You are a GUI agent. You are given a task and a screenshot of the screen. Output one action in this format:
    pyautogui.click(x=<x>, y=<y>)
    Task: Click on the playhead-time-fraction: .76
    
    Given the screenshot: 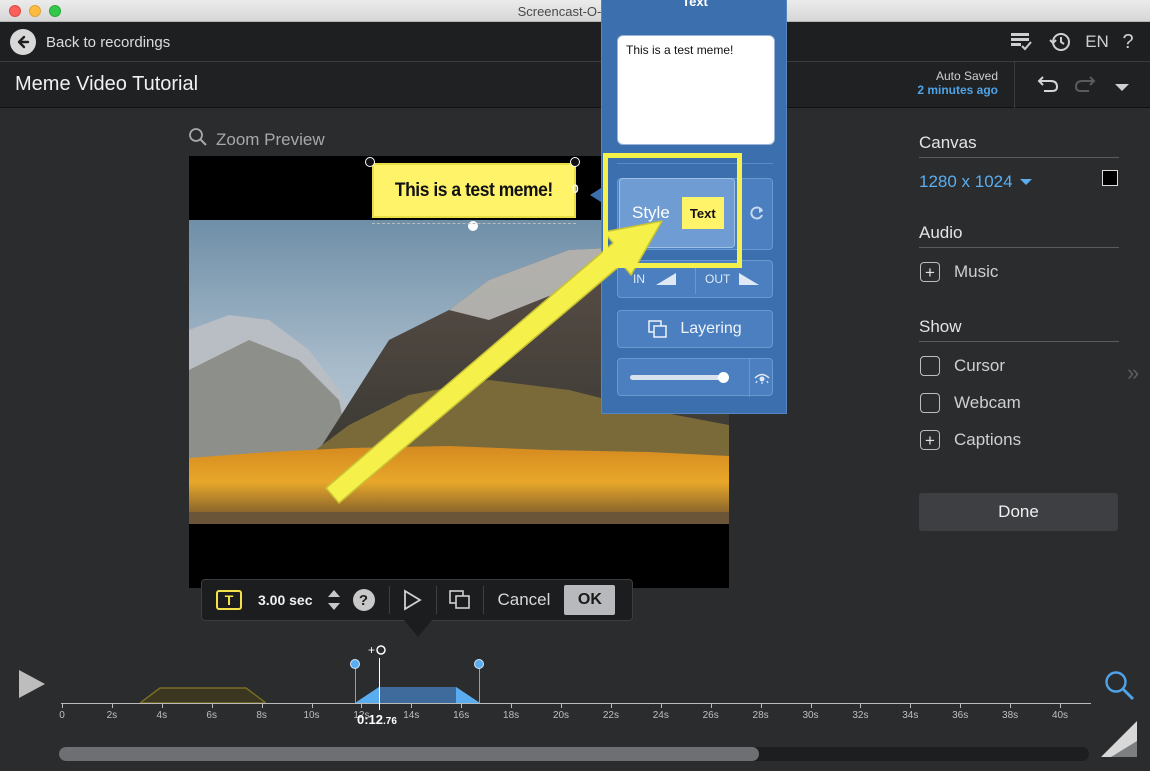 What is the action you would take?
    pyautogui.click(x=390, y=721)
    